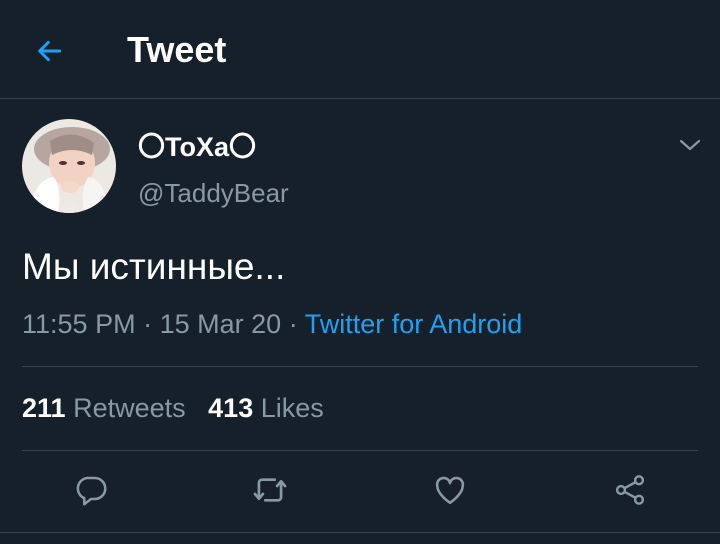  I want to click on share-button, so click(630, 490).